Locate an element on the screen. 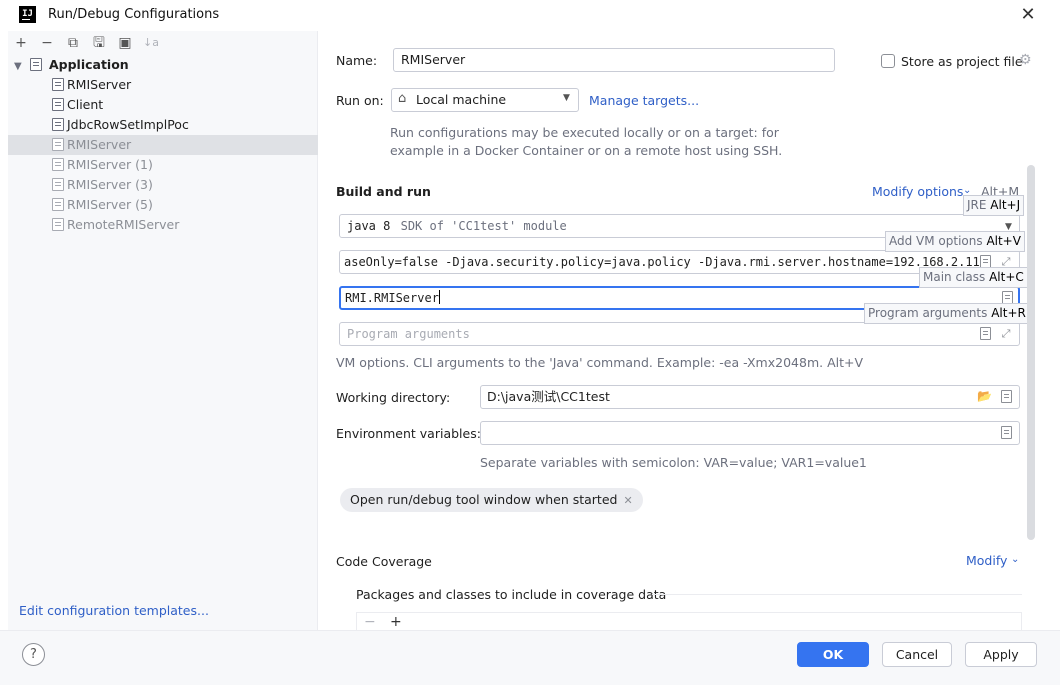 This screenshot has width=1060, height=685. tooltip-jre: JRE Alt+J is located at coordinates (994, 205).